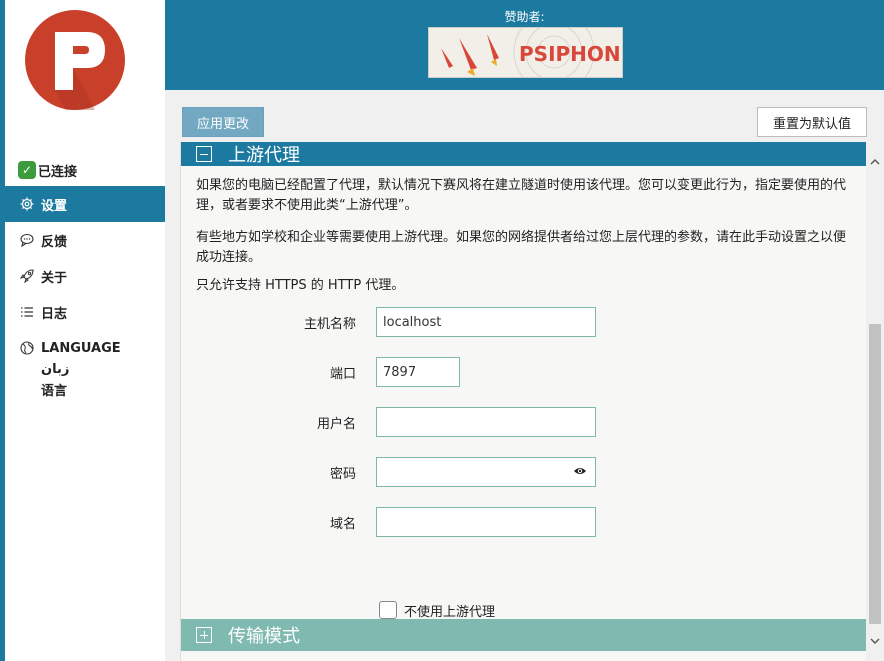  Describe the element at coordinates (418, 372) in the screenshot. I see `port-input: 7897` at that location.